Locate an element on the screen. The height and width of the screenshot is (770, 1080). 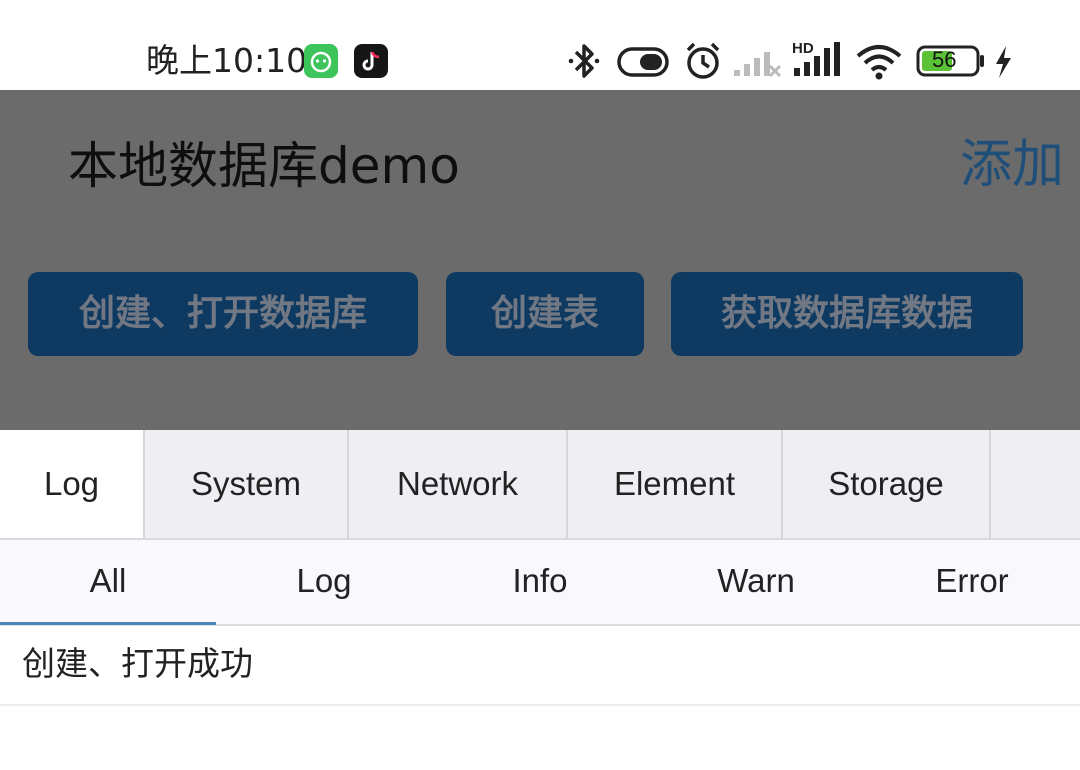
log-entry-text: 创建、打开成功 is located at coordinates (137, 663).